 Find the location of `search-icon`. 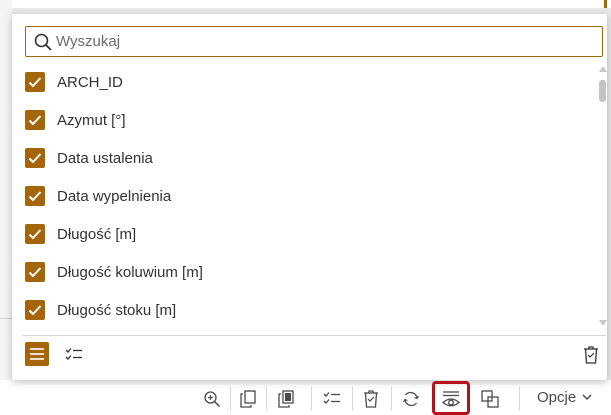

search-icon is located at coordinates (43, 42).